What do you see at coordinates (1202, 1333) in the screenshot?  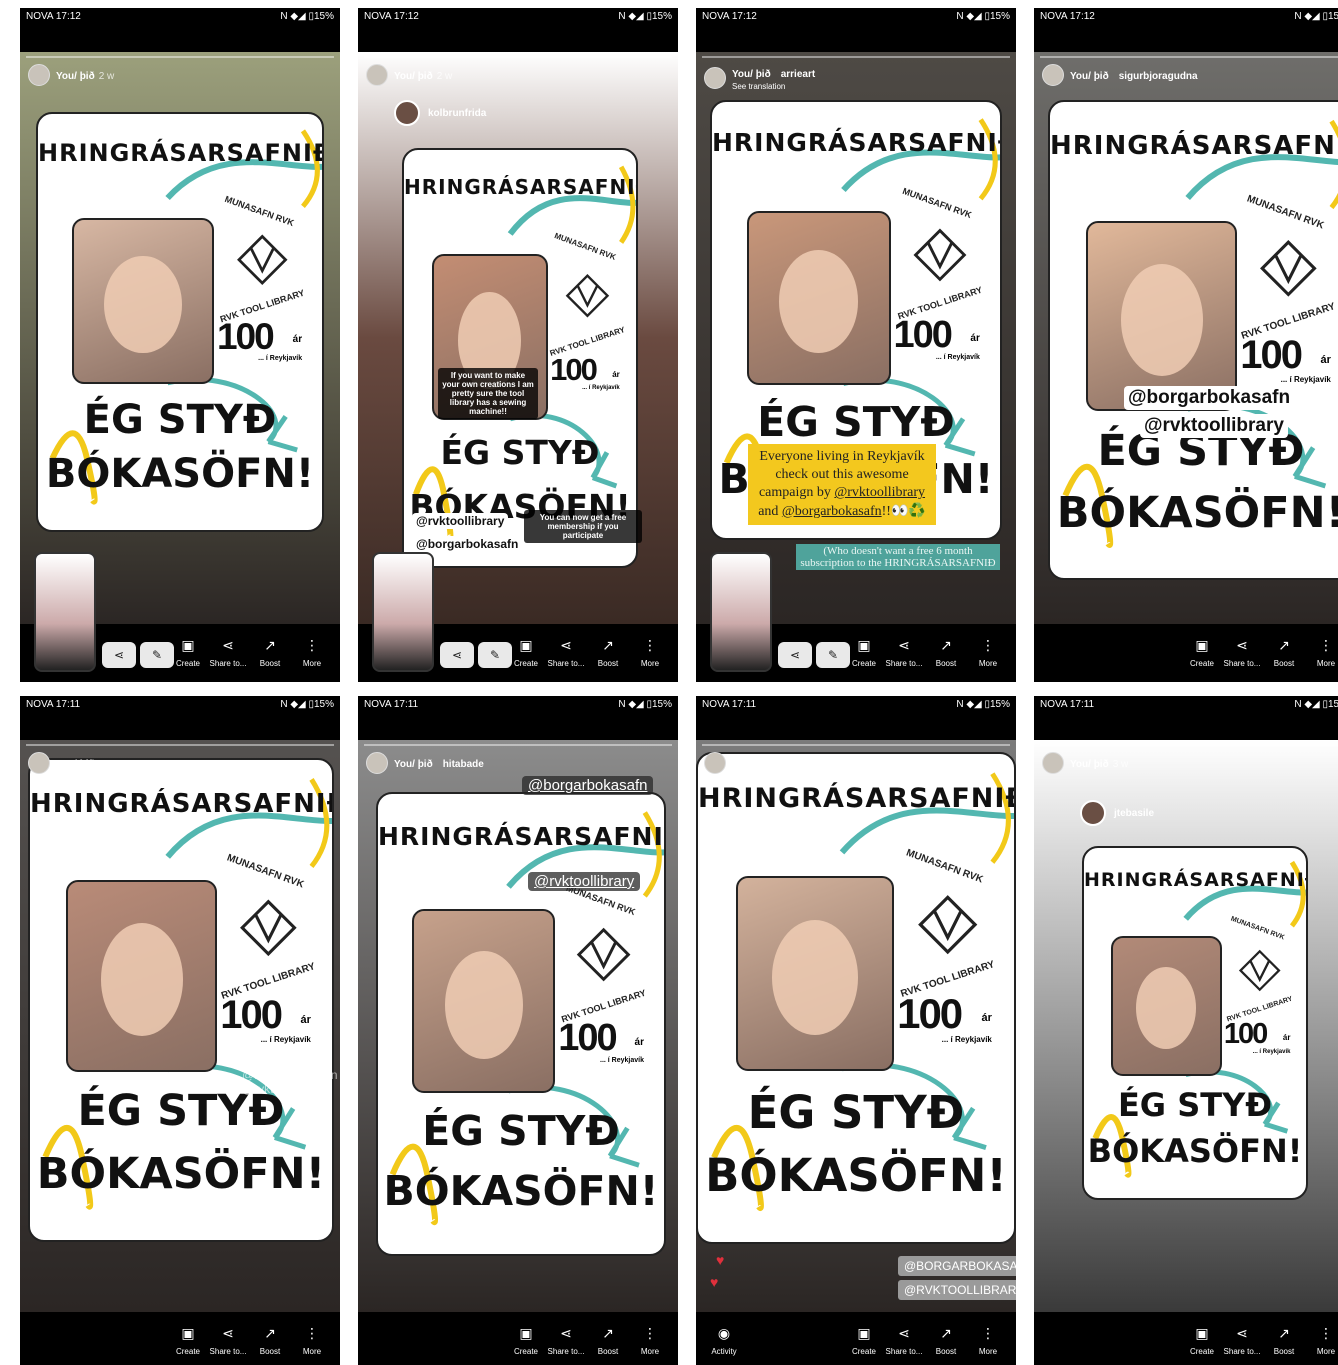 I see `create-icon: ▣` at bounding box center [1202, 1333].